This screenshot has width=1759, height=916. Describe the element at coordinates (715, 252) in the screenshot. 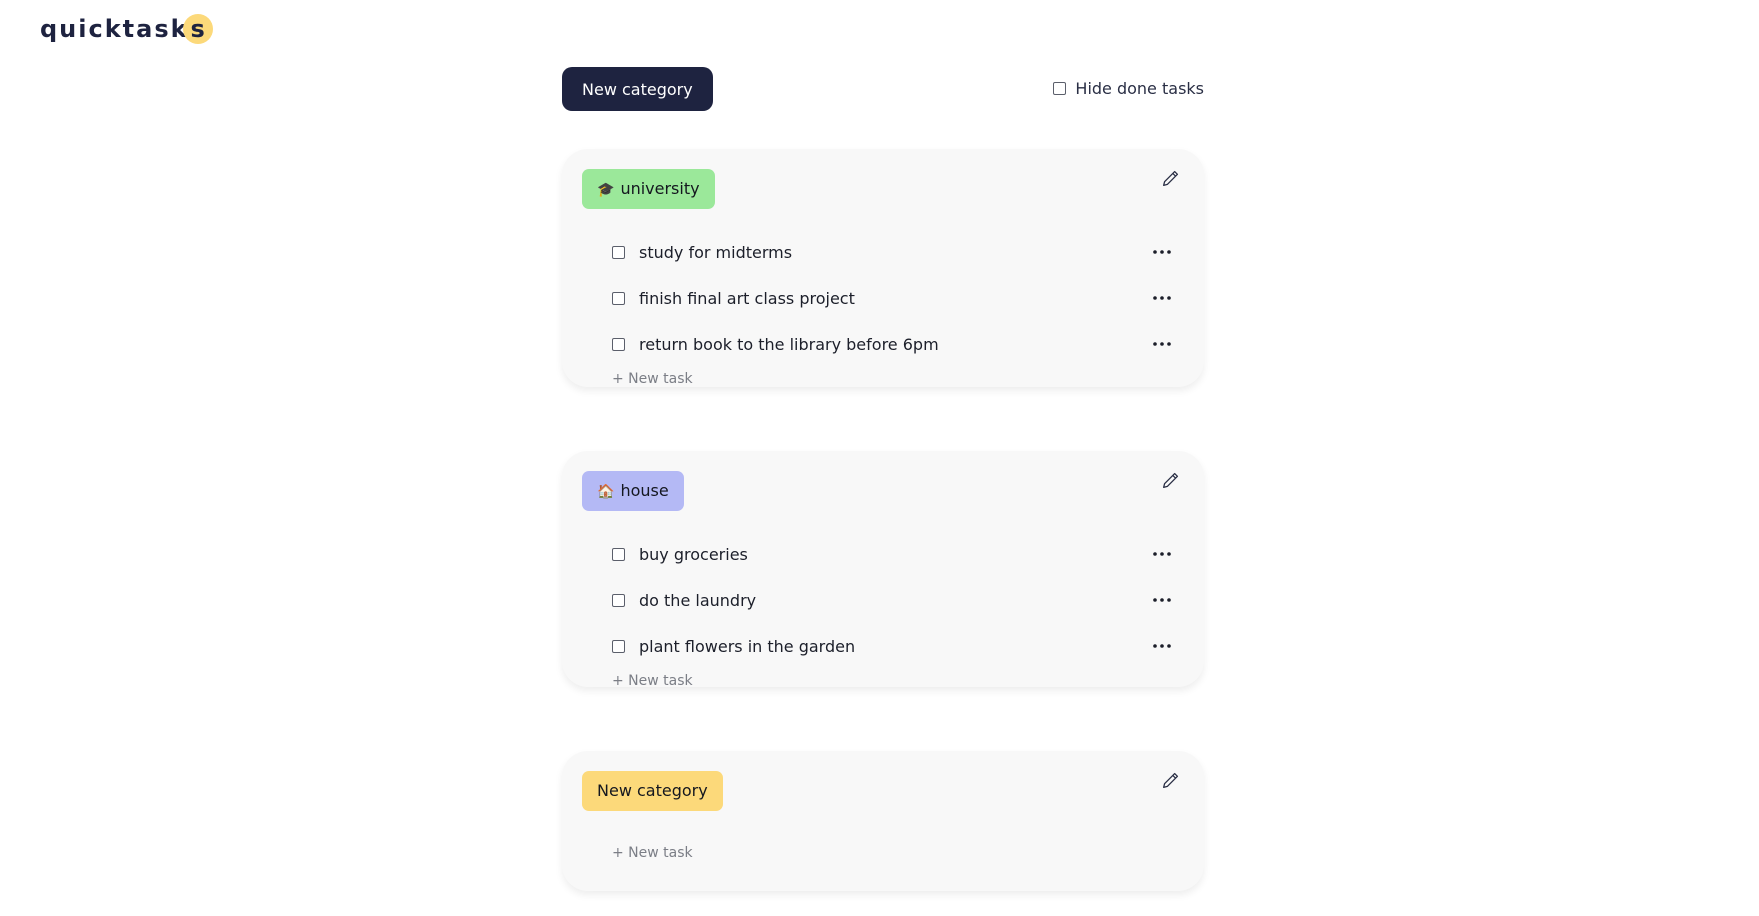

I see `task-text: study for midterms` at that location.